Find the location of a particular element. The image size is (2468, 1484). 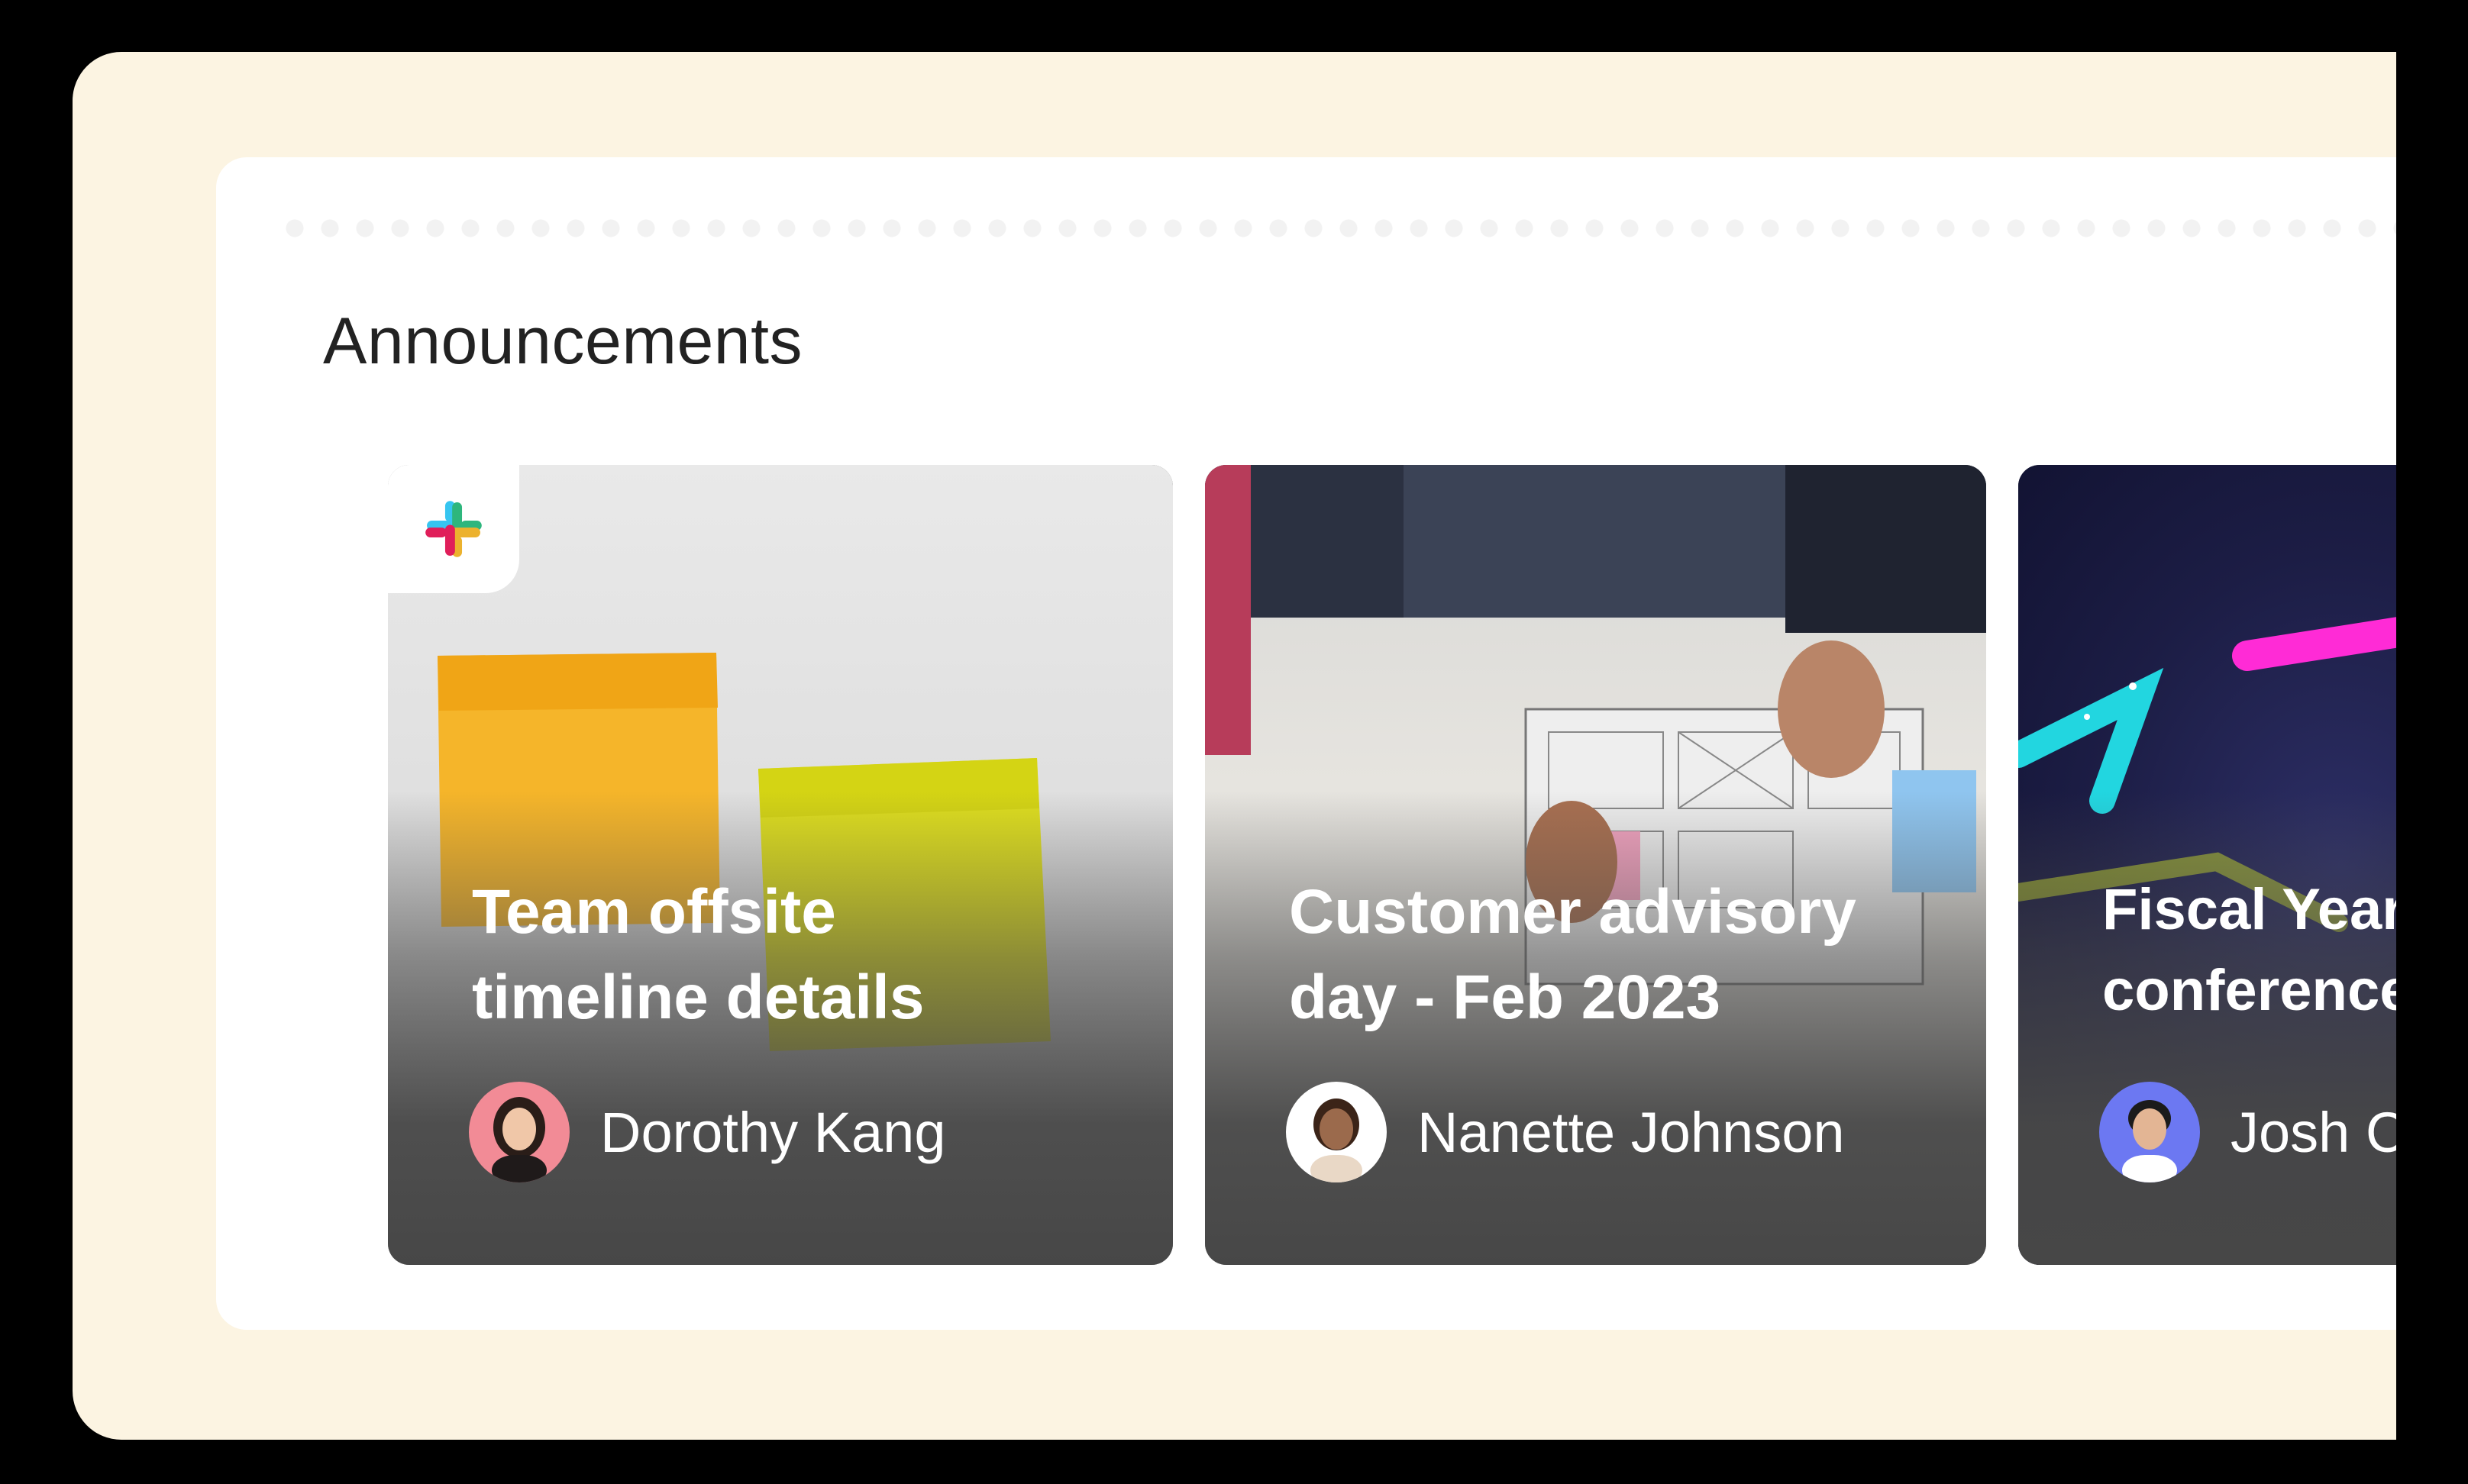

card-title-line-1: Fiscal Year res is located at coordinates (2249, 910).